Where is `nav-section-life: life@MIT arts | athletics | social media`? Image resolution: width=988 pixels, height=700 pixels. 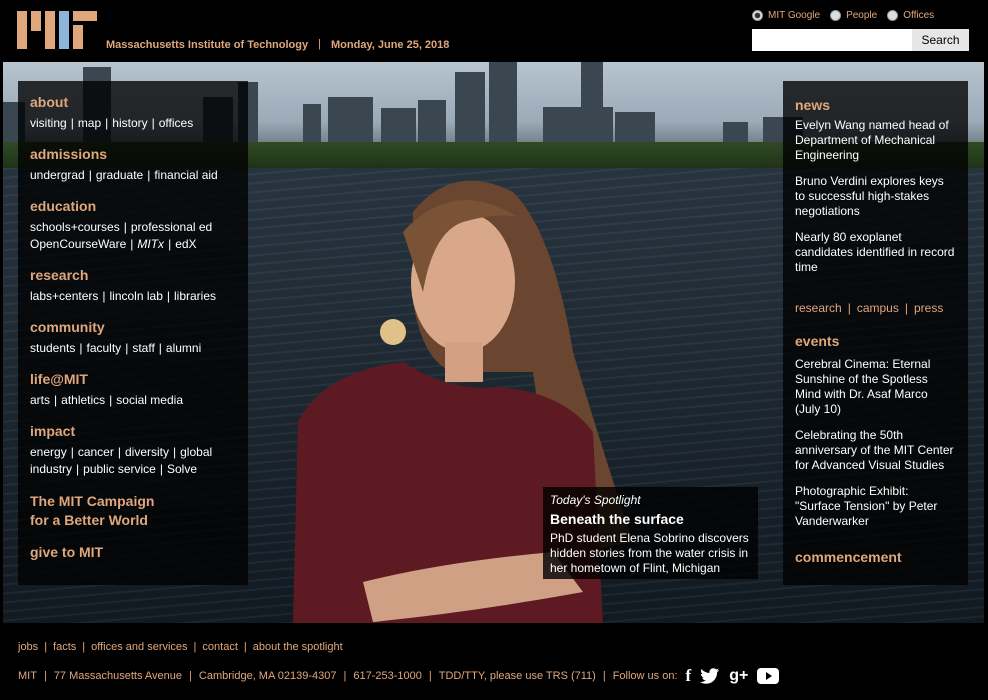
nav-section-life: life@MIT arts | athletics | social media is located at coordinates (133, 390).